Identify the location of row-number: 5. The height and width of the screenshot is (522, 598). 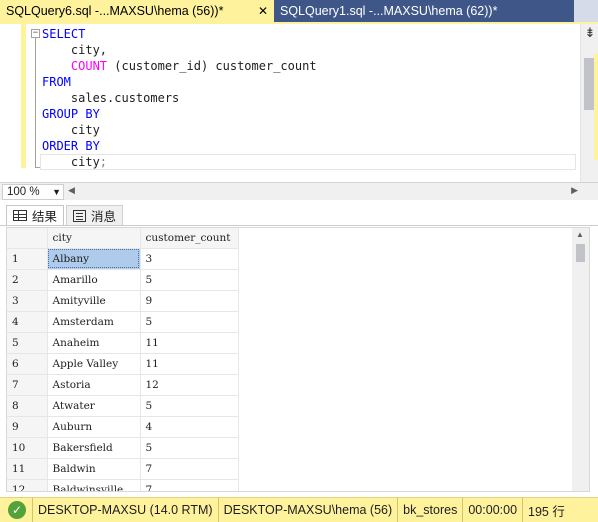
(27, 343).